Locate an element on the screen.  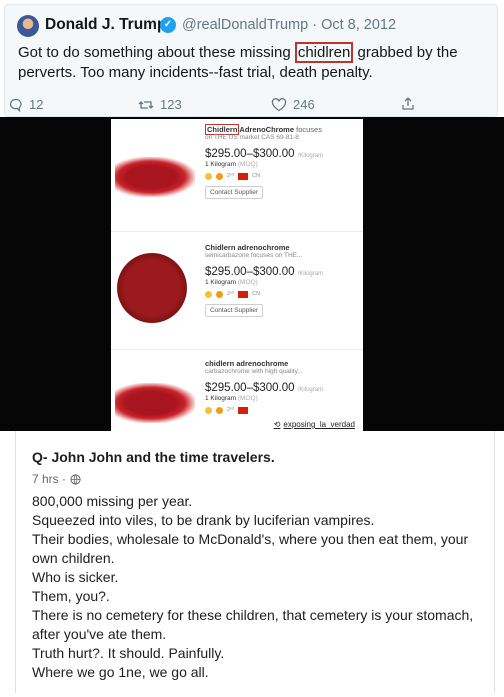
listing-title: chidlern adrenochrome is located at coordinates (283, 363).